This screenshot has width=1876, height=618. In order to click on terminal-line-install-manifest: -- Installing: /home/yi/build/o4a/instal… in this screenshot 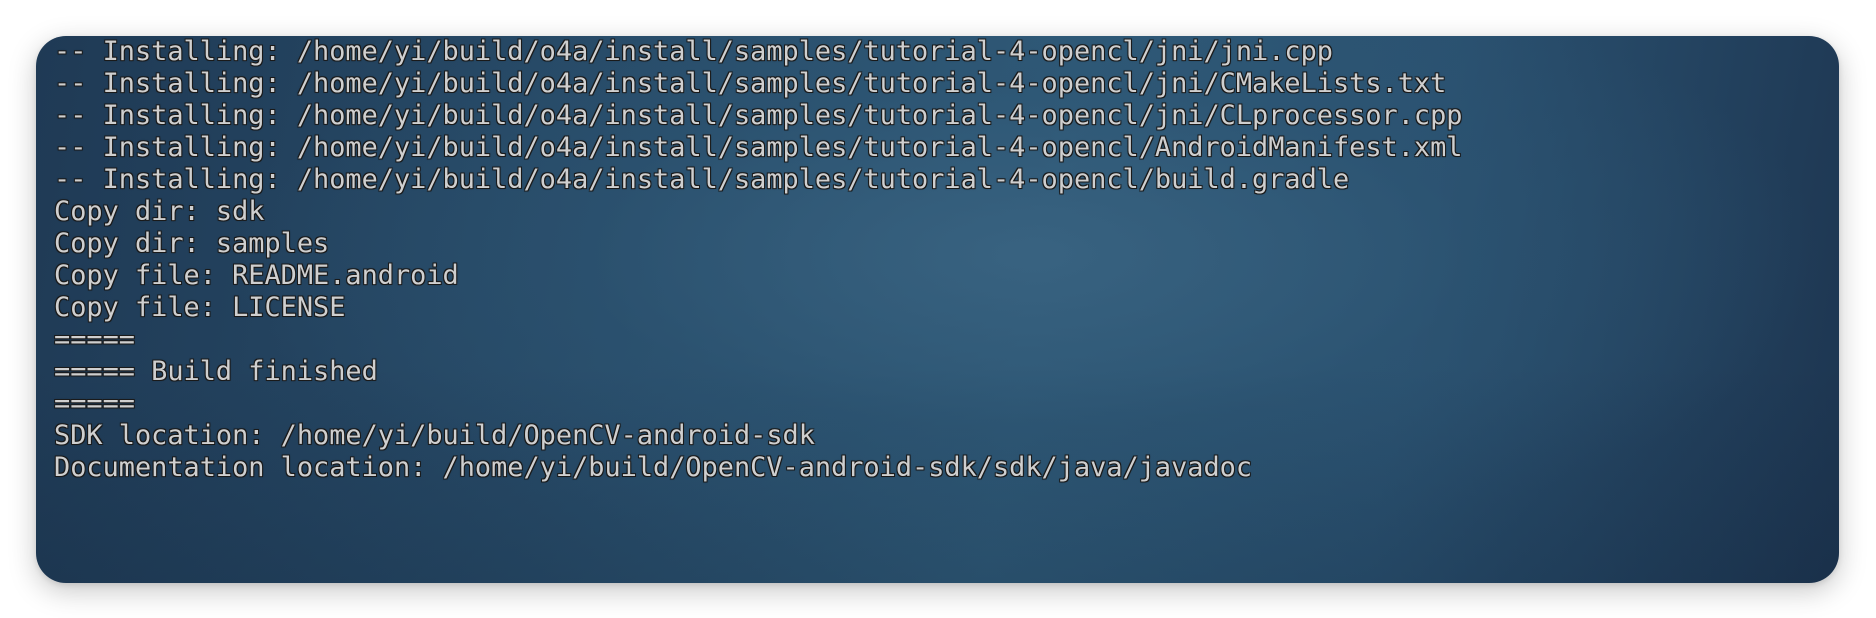, I will do `click(758, 147)`.